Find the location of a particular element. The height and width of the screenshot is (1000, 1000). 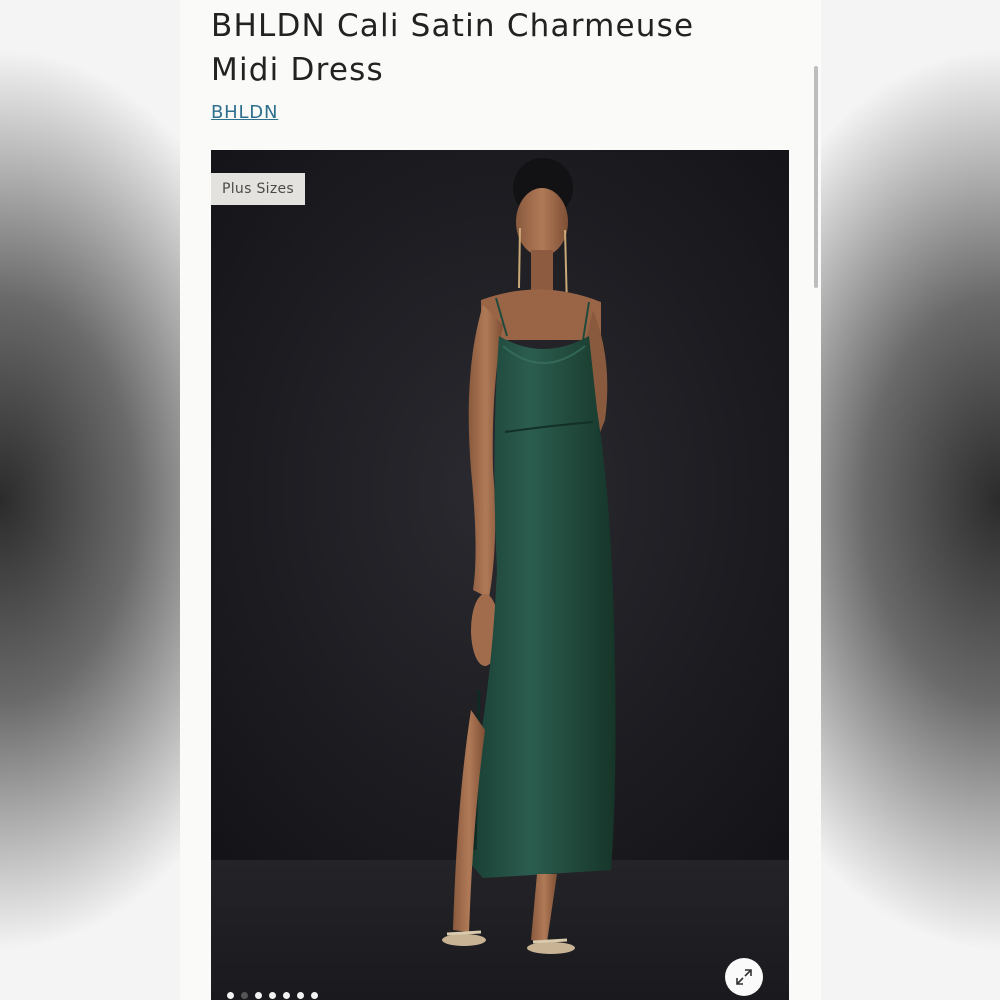

scrollbar is located at coordinates (816, 177).